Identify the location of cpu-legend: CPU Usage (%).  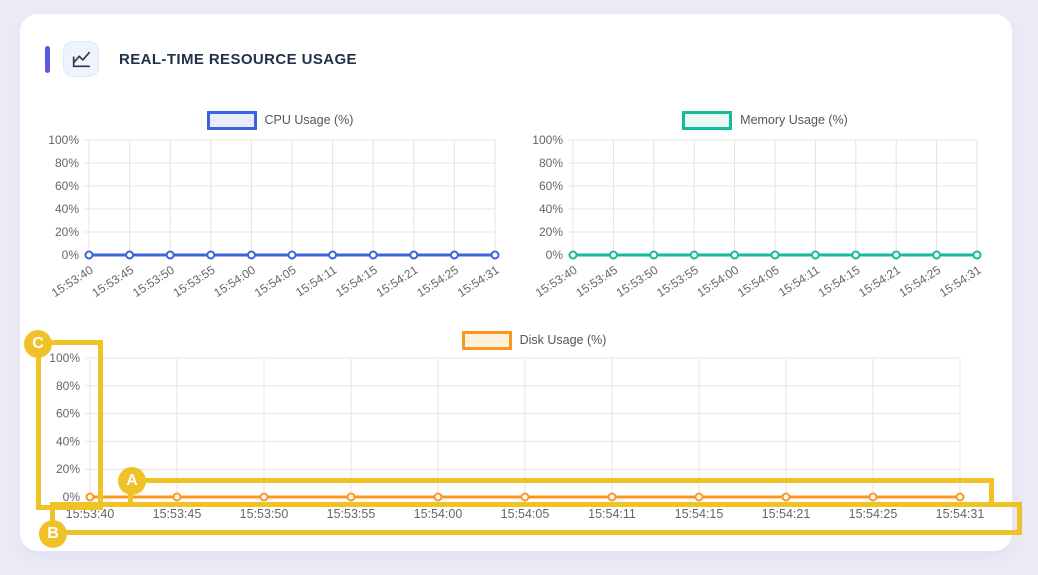
(280, 120).